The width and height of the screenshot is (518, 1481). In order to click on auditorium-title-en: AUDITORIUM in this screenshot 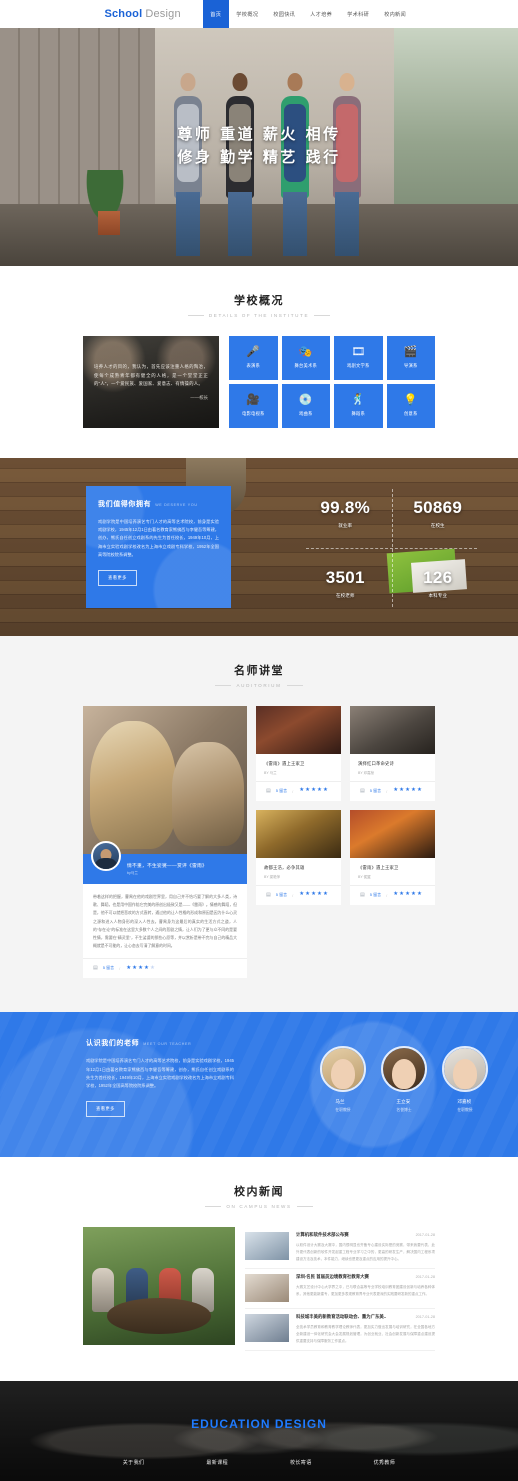, I will do `click(259, 685)`.